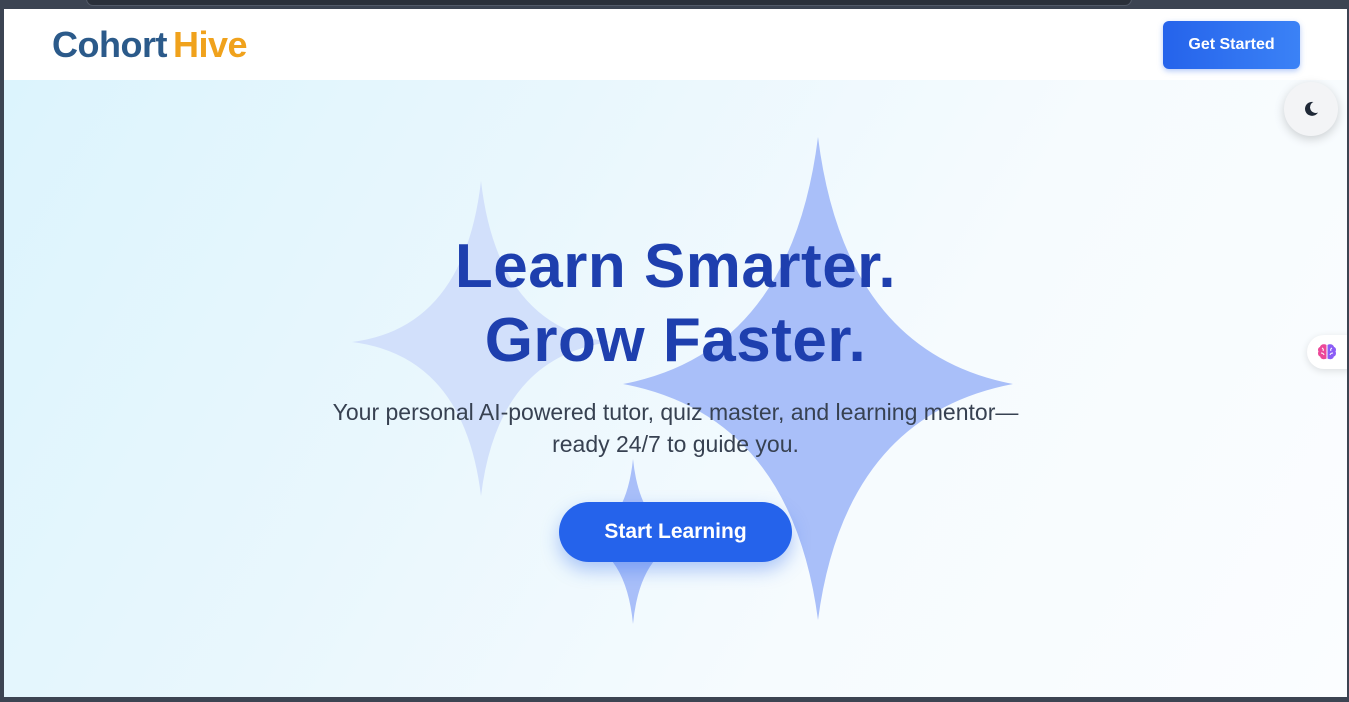 The width and height of the screenshot is (1349, 702). Describe the element at coordinates (109, 44) in the screenshot. I see `logo-text-cohort: Cohort` at that location.